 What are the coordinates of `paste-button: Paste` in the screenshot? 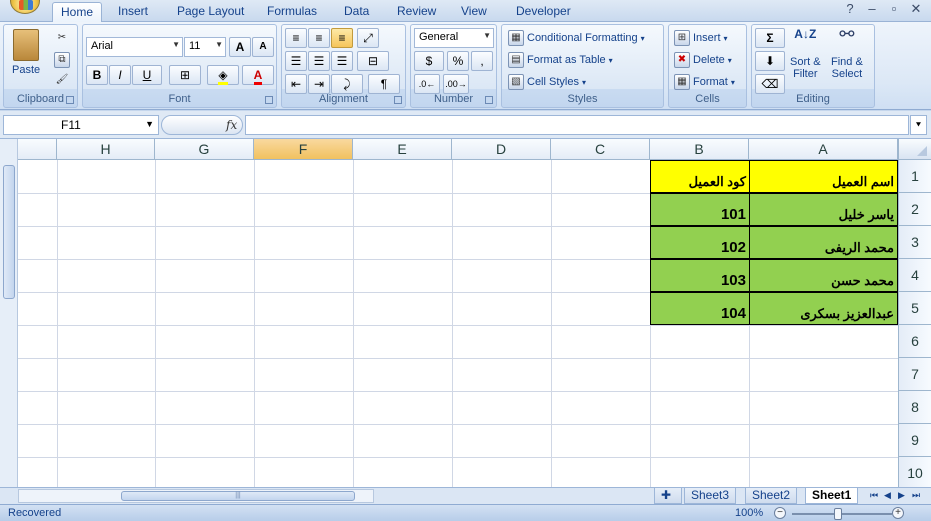 It's located at (26, 52).